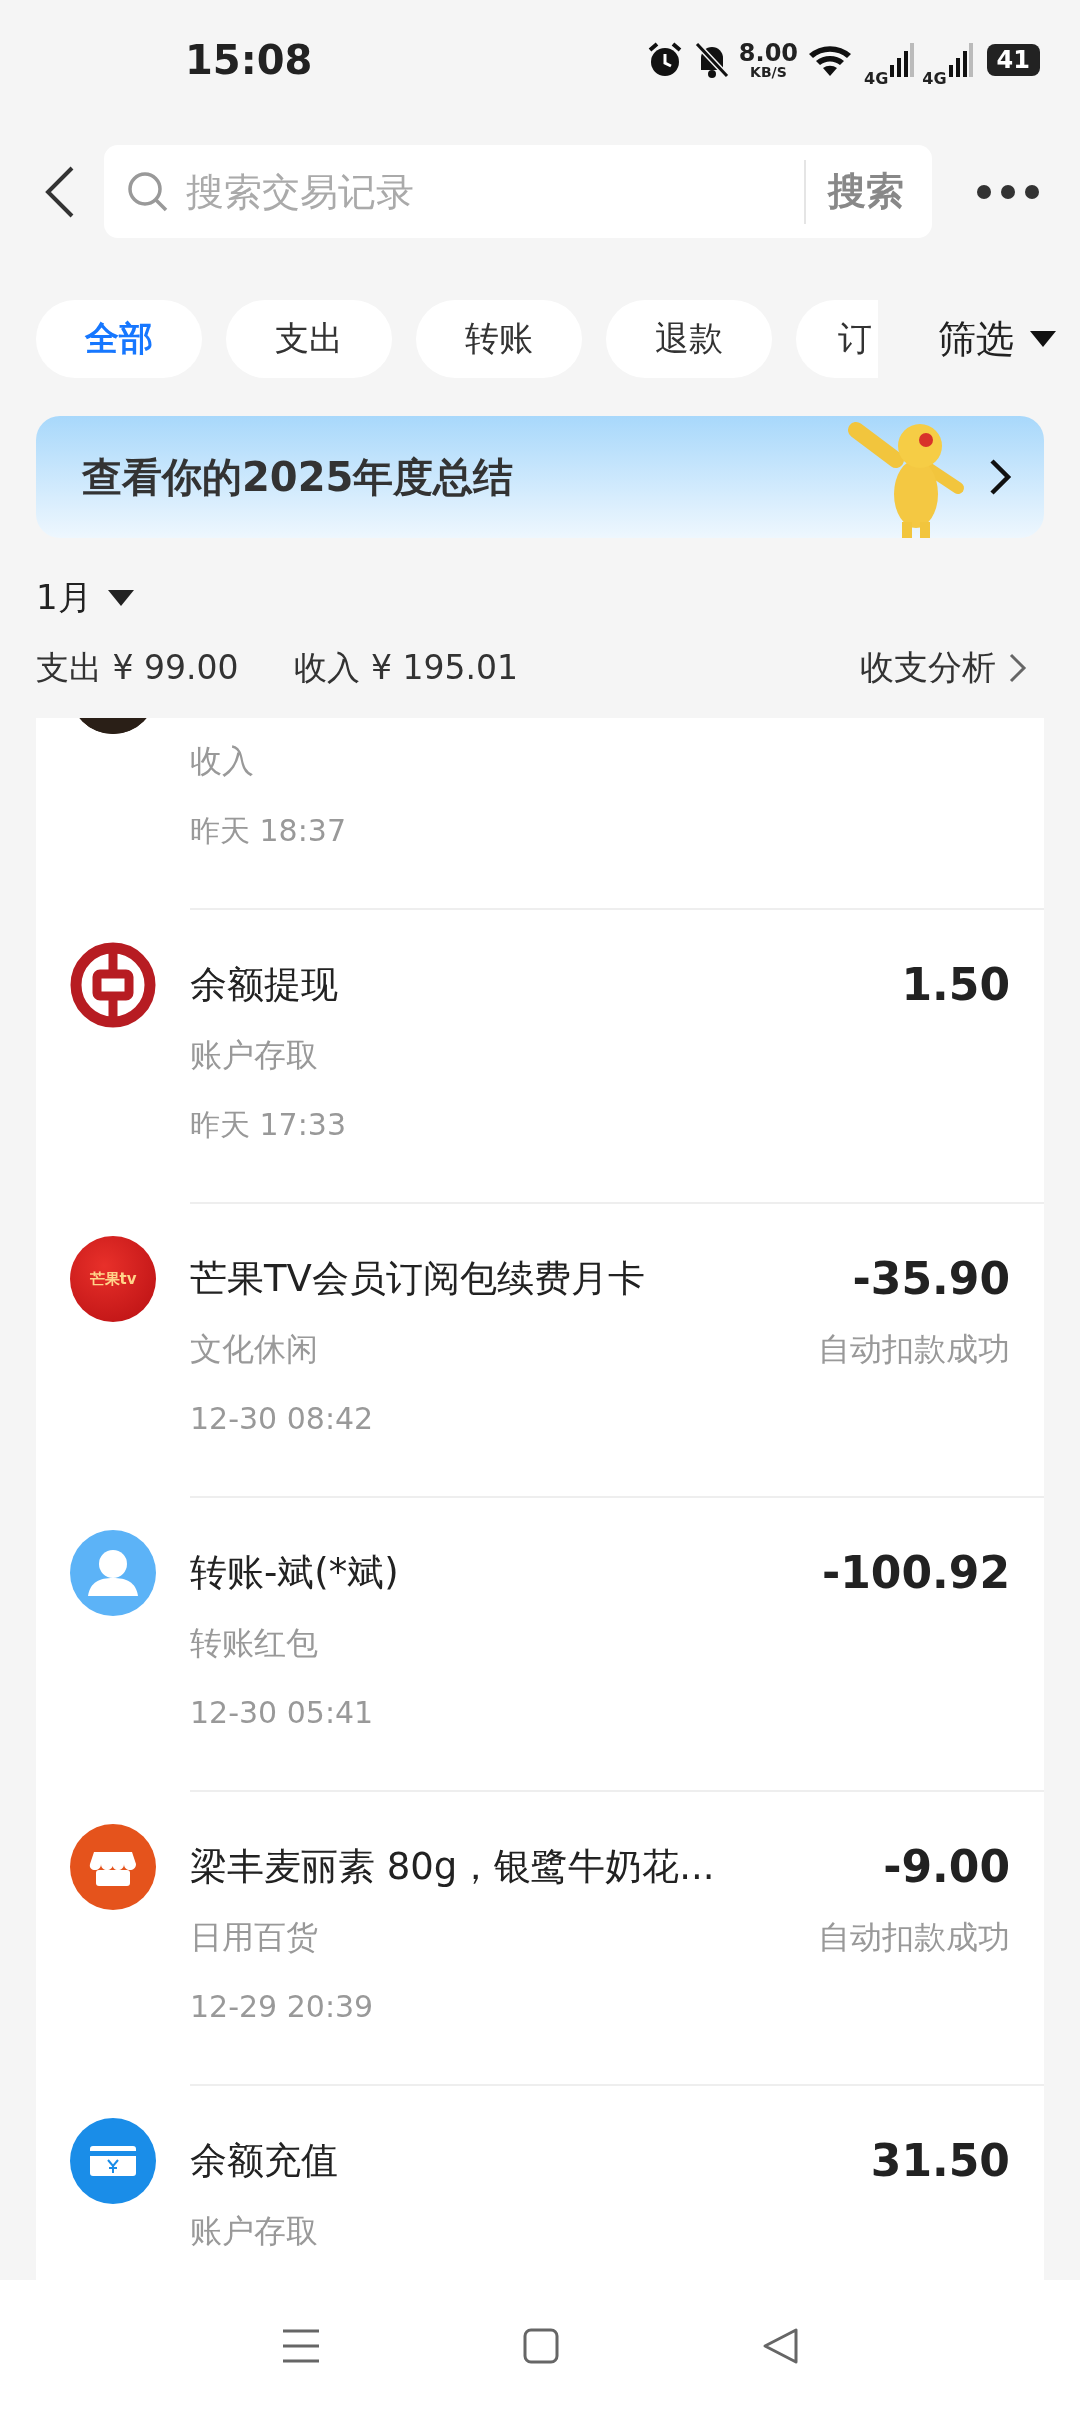  I want to click on back-icon, so click(780, 2346).